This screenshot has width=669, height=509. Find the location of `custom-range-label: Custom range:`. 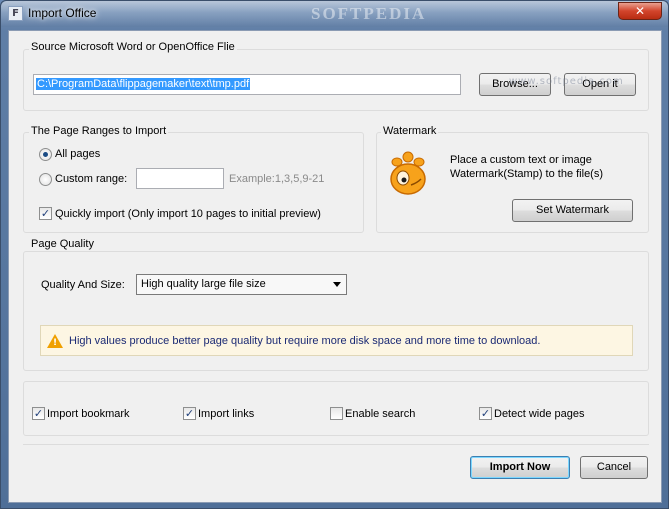

custom-range-label: Custom range: is located at coordinates (91, 179).